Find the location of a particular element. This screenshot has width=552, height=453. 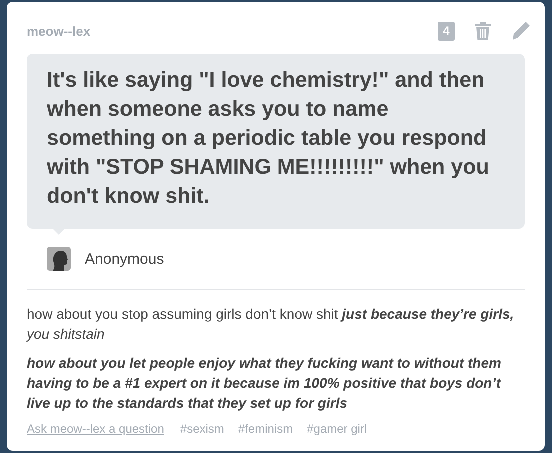

avatar-icon is located at coordinates (59, 259).